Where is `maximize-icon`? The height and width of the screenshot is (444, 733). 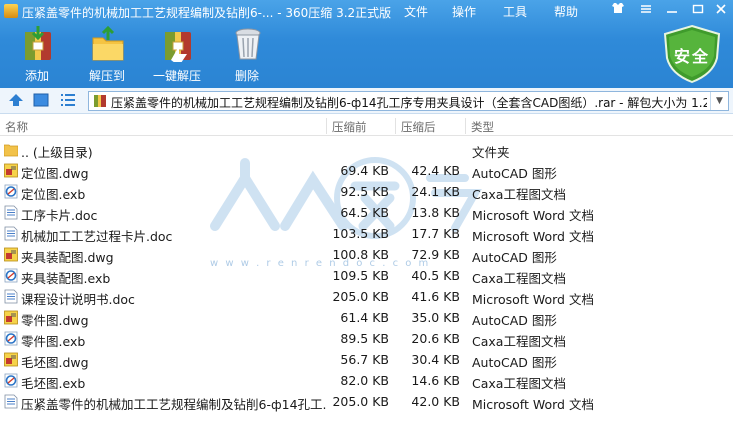
maximize-icon is located at coordinates (698, 11).